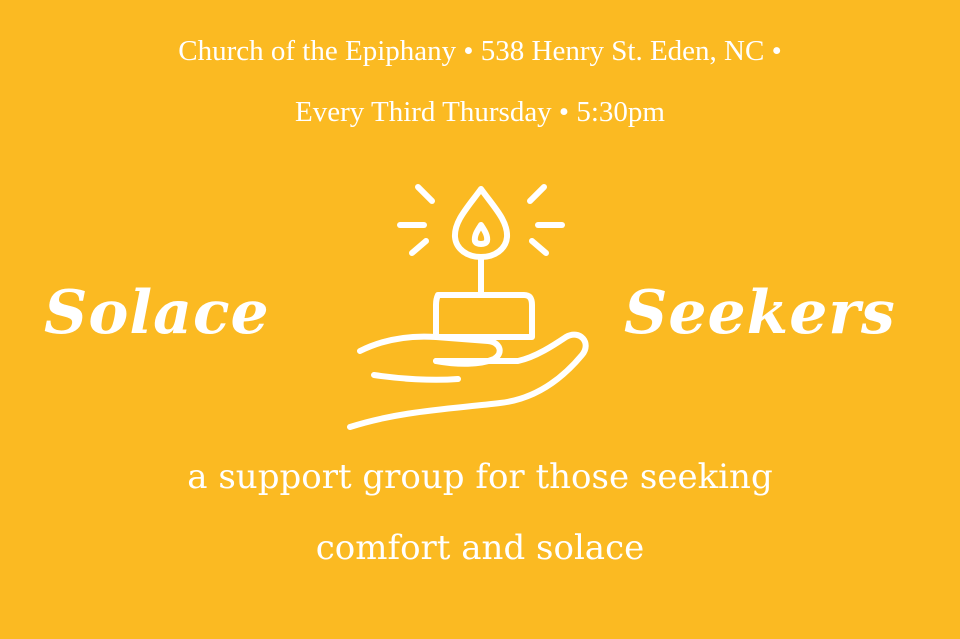 The width and height of the screenshot is (960, 639). What do you see at coordinates (419, 247) in the screenshot?
I see `ray-low-left` at bounding box center [419, 247].